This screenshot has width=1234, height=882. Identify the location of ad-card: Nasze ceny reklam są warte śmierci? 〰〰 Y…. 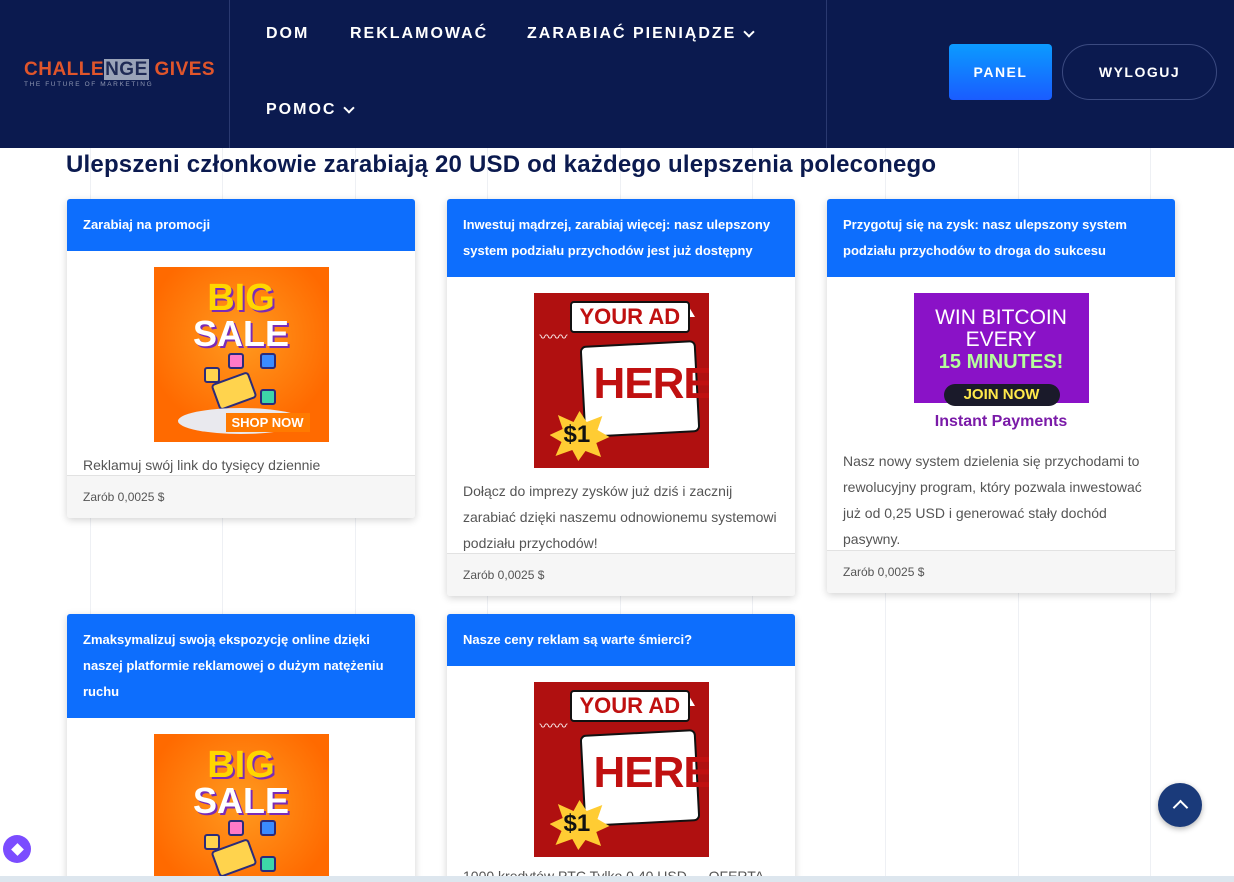
(621, 748).